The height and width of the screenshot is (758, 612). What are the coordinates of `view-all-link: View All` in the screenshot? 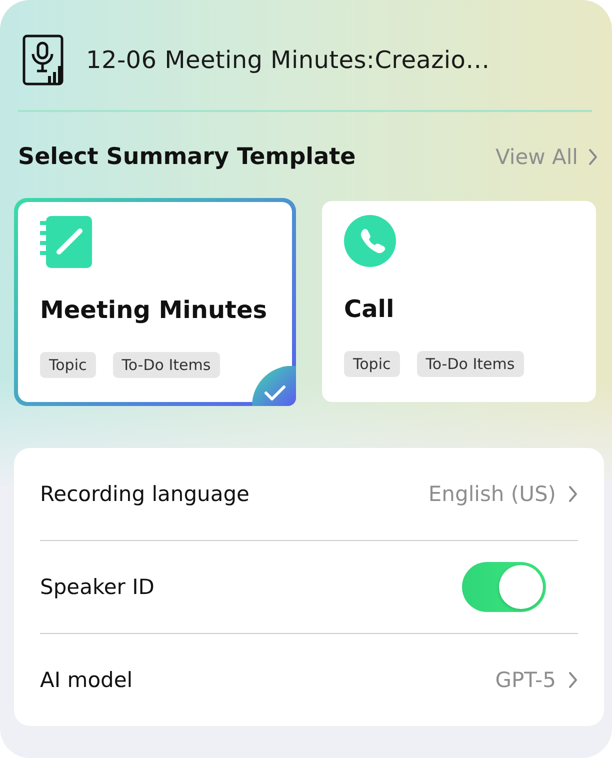 It's located at (546, 157).